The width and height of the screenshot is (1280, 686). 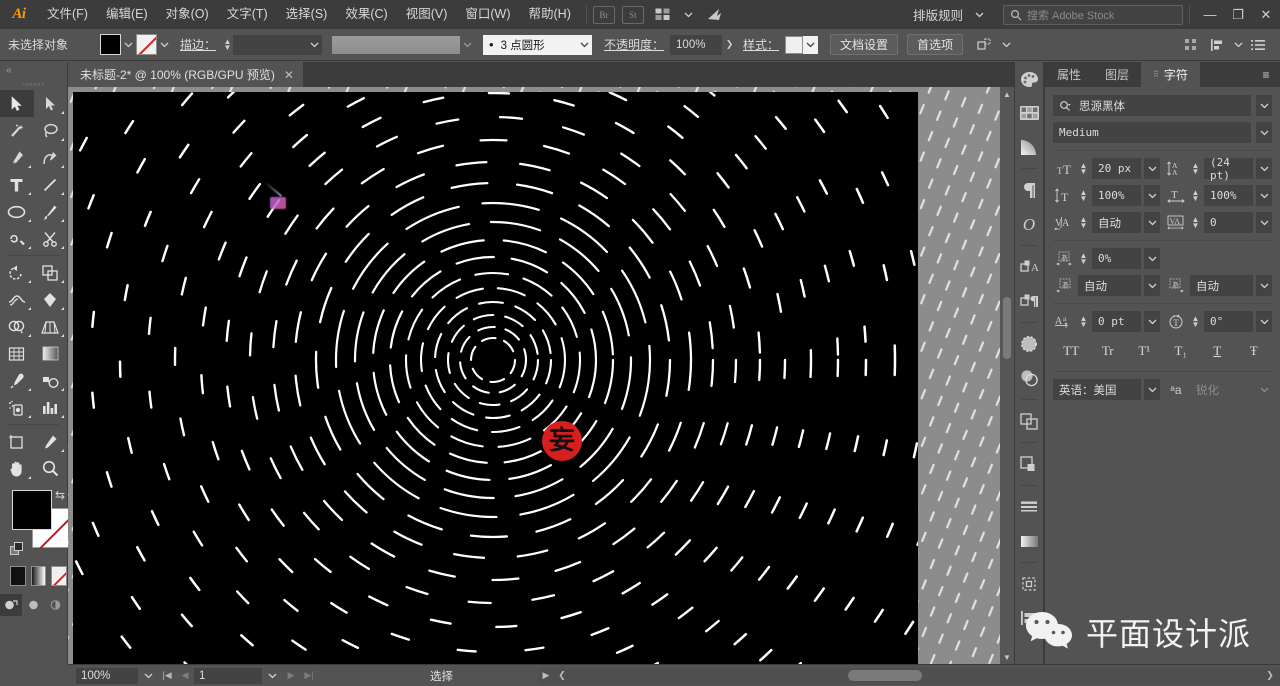 What do you see at coordinates (530, 44) in the screenshot?
I see `brush-definition-field: • 3 点圆形` at bounding box center [530, 44].